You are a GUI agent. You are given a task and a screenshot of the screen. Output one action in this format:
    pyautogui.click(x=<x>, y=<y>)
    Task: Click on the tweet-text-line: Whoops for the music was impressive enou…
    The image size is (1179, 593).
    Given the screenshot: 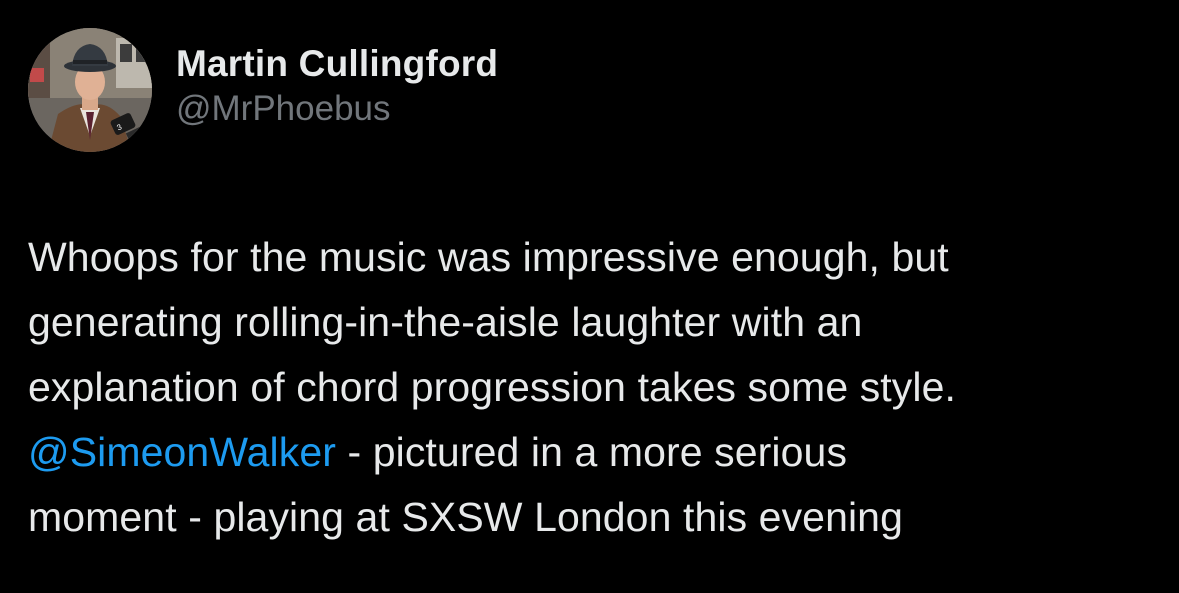 What is the action you would take?
    pyautogui.click(x=488, y=257)
    